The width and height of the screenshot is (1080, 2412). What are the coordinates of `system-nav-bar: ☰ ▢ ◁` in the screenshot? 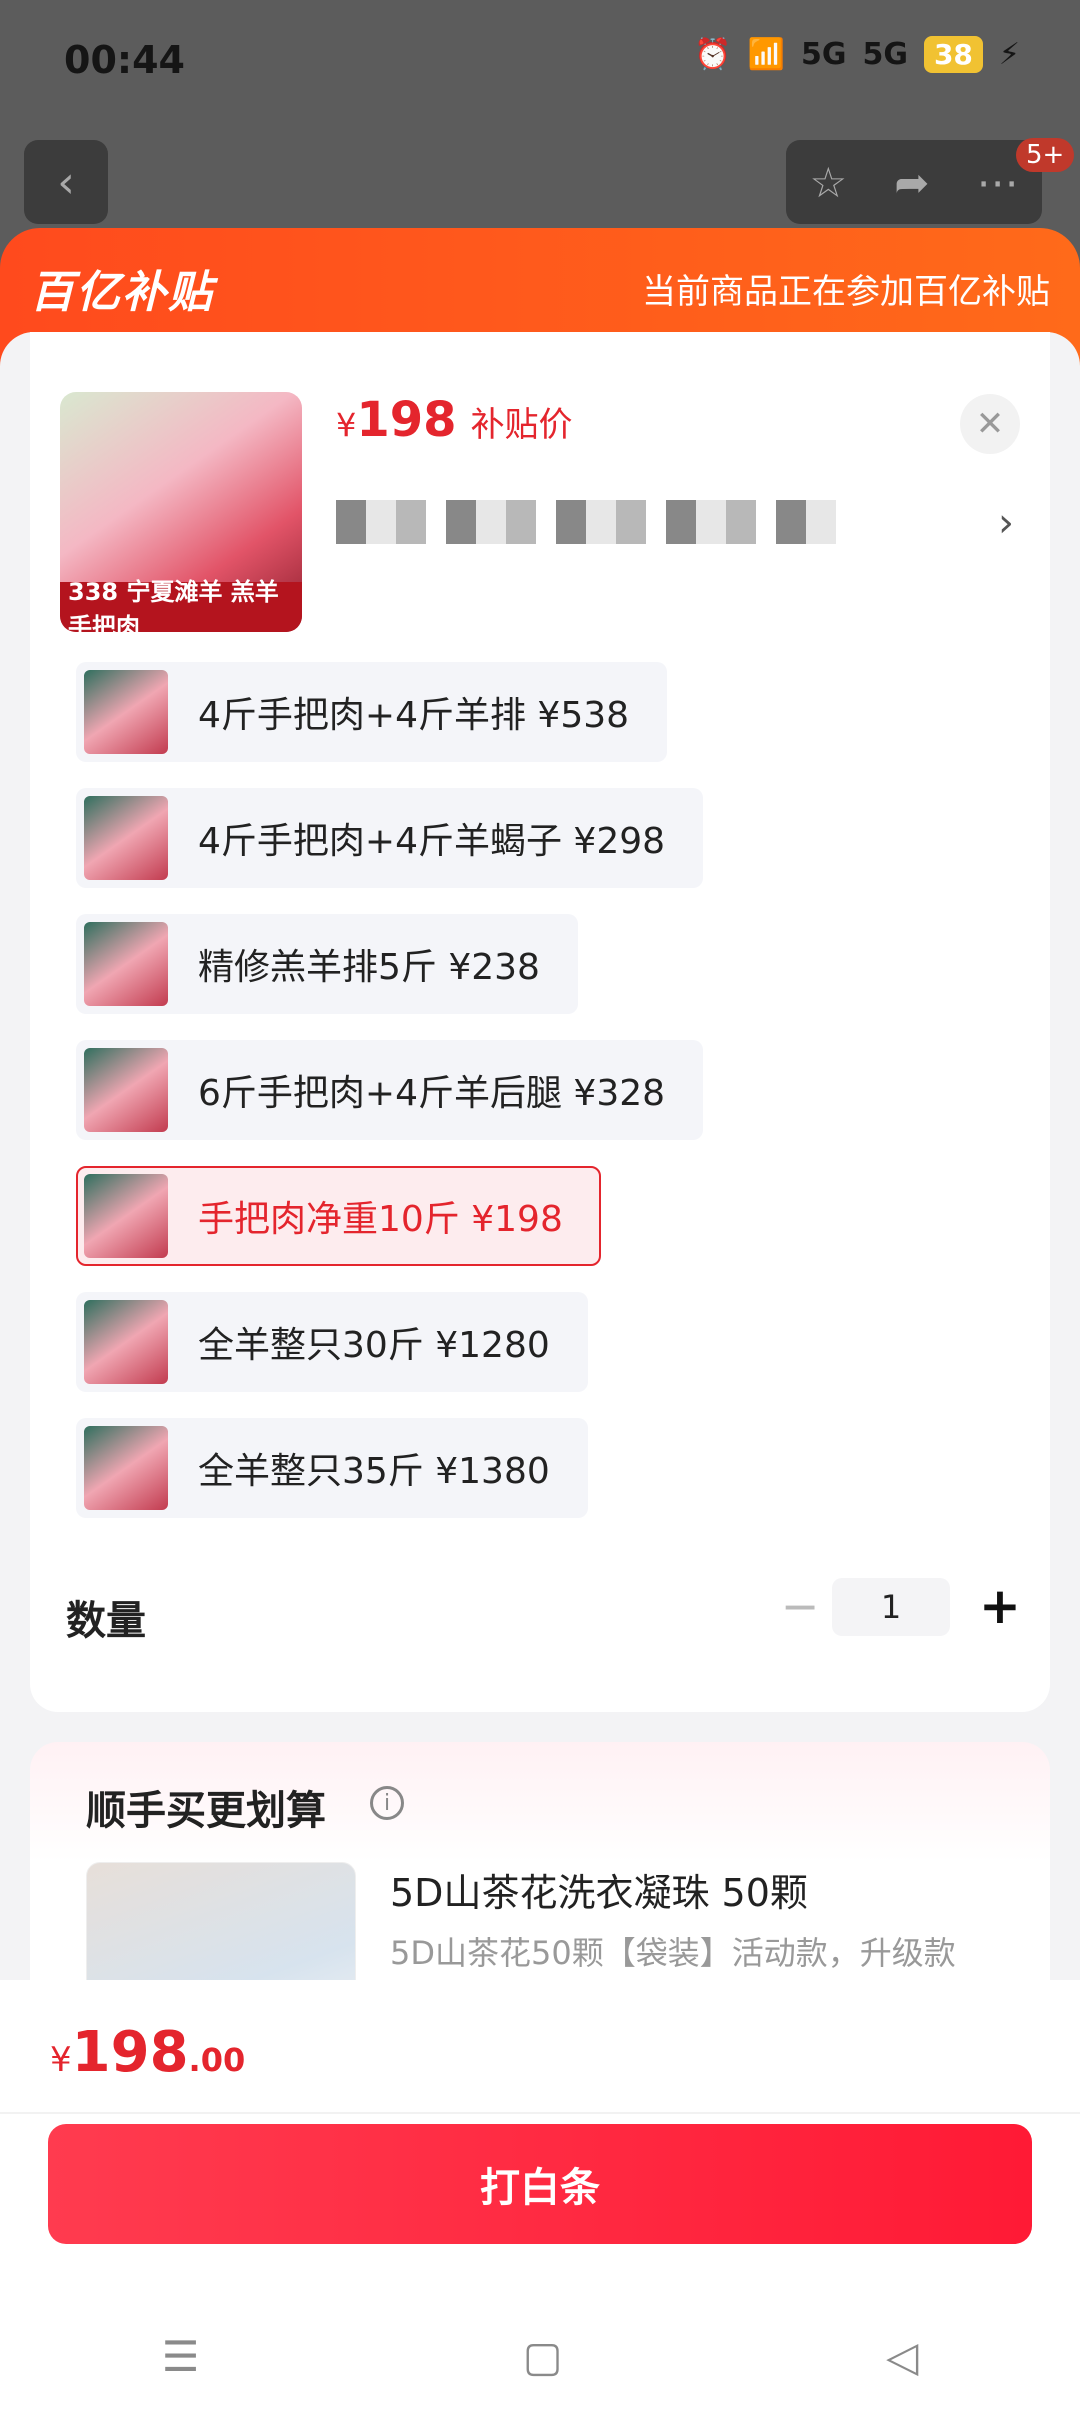 It's located at (540, 2356).